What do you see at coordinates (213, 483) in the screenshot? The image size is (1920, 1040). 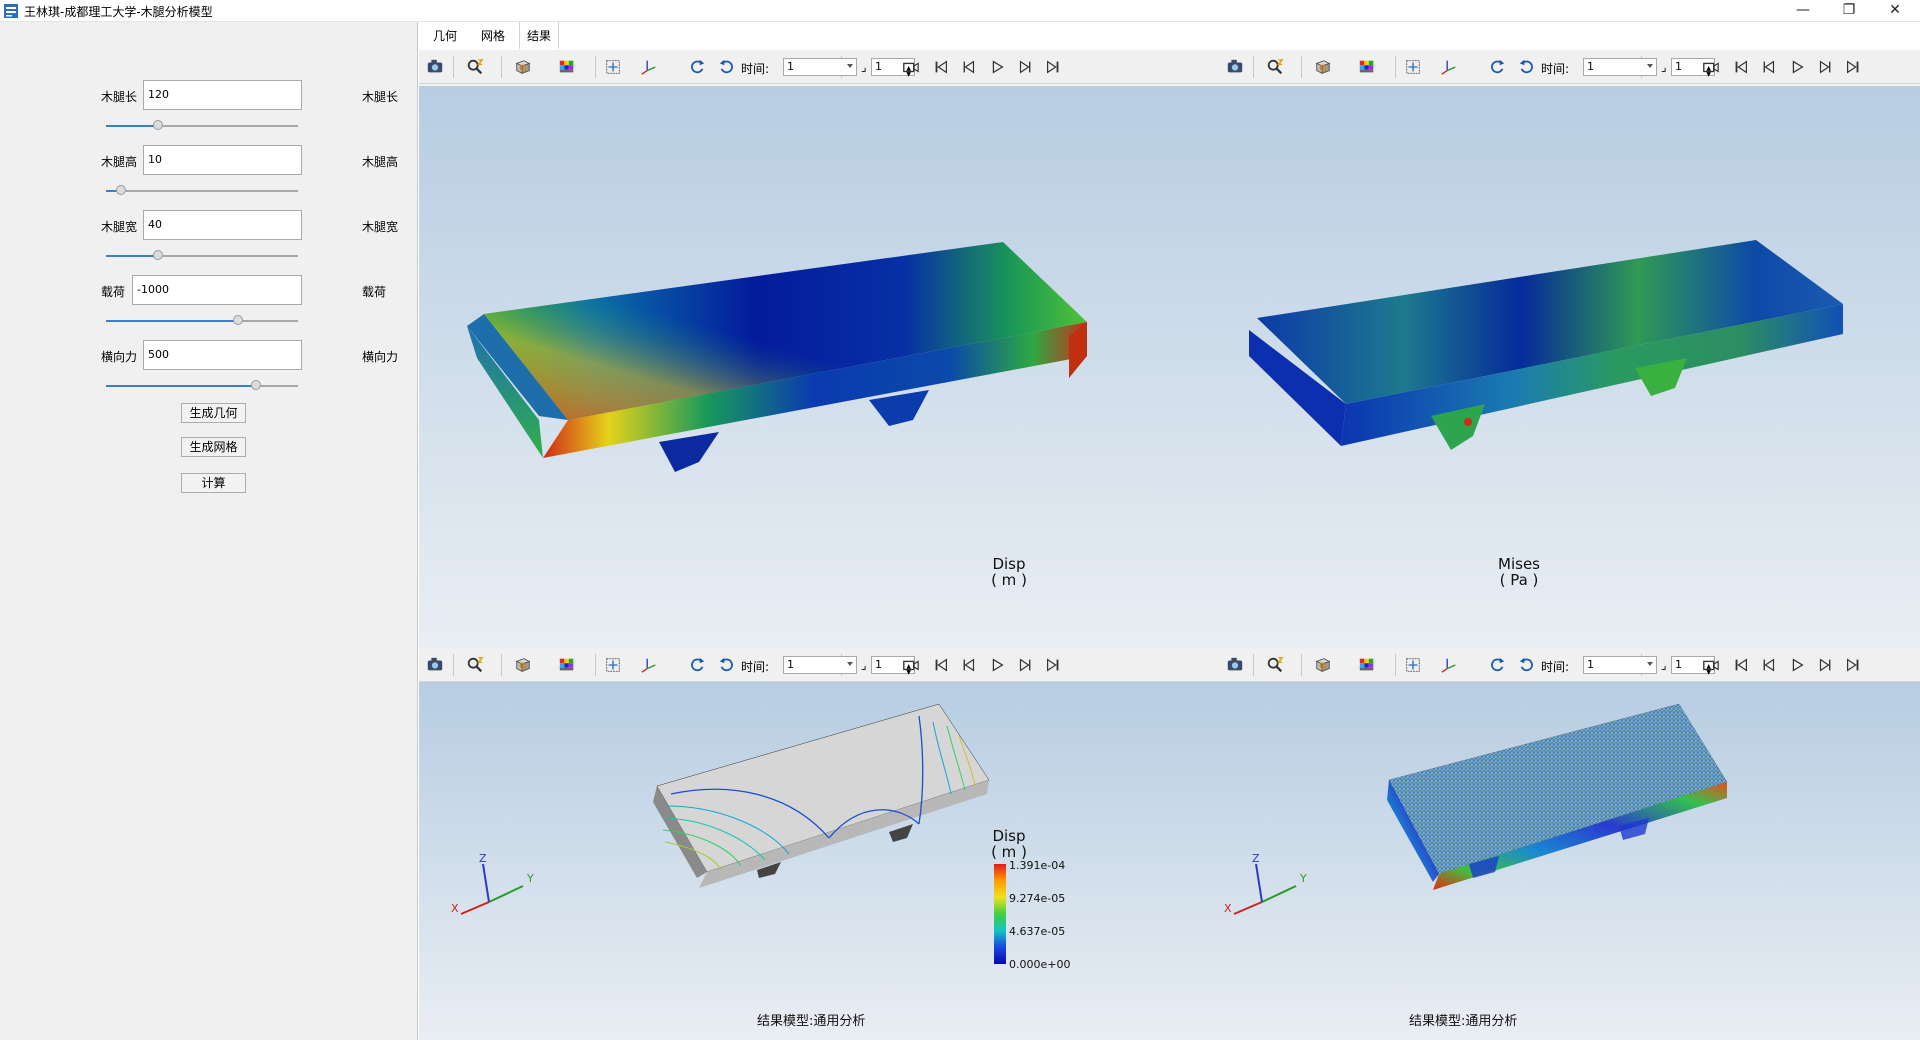 I see `compute-button: 计算` at bounding box center [213, 483].